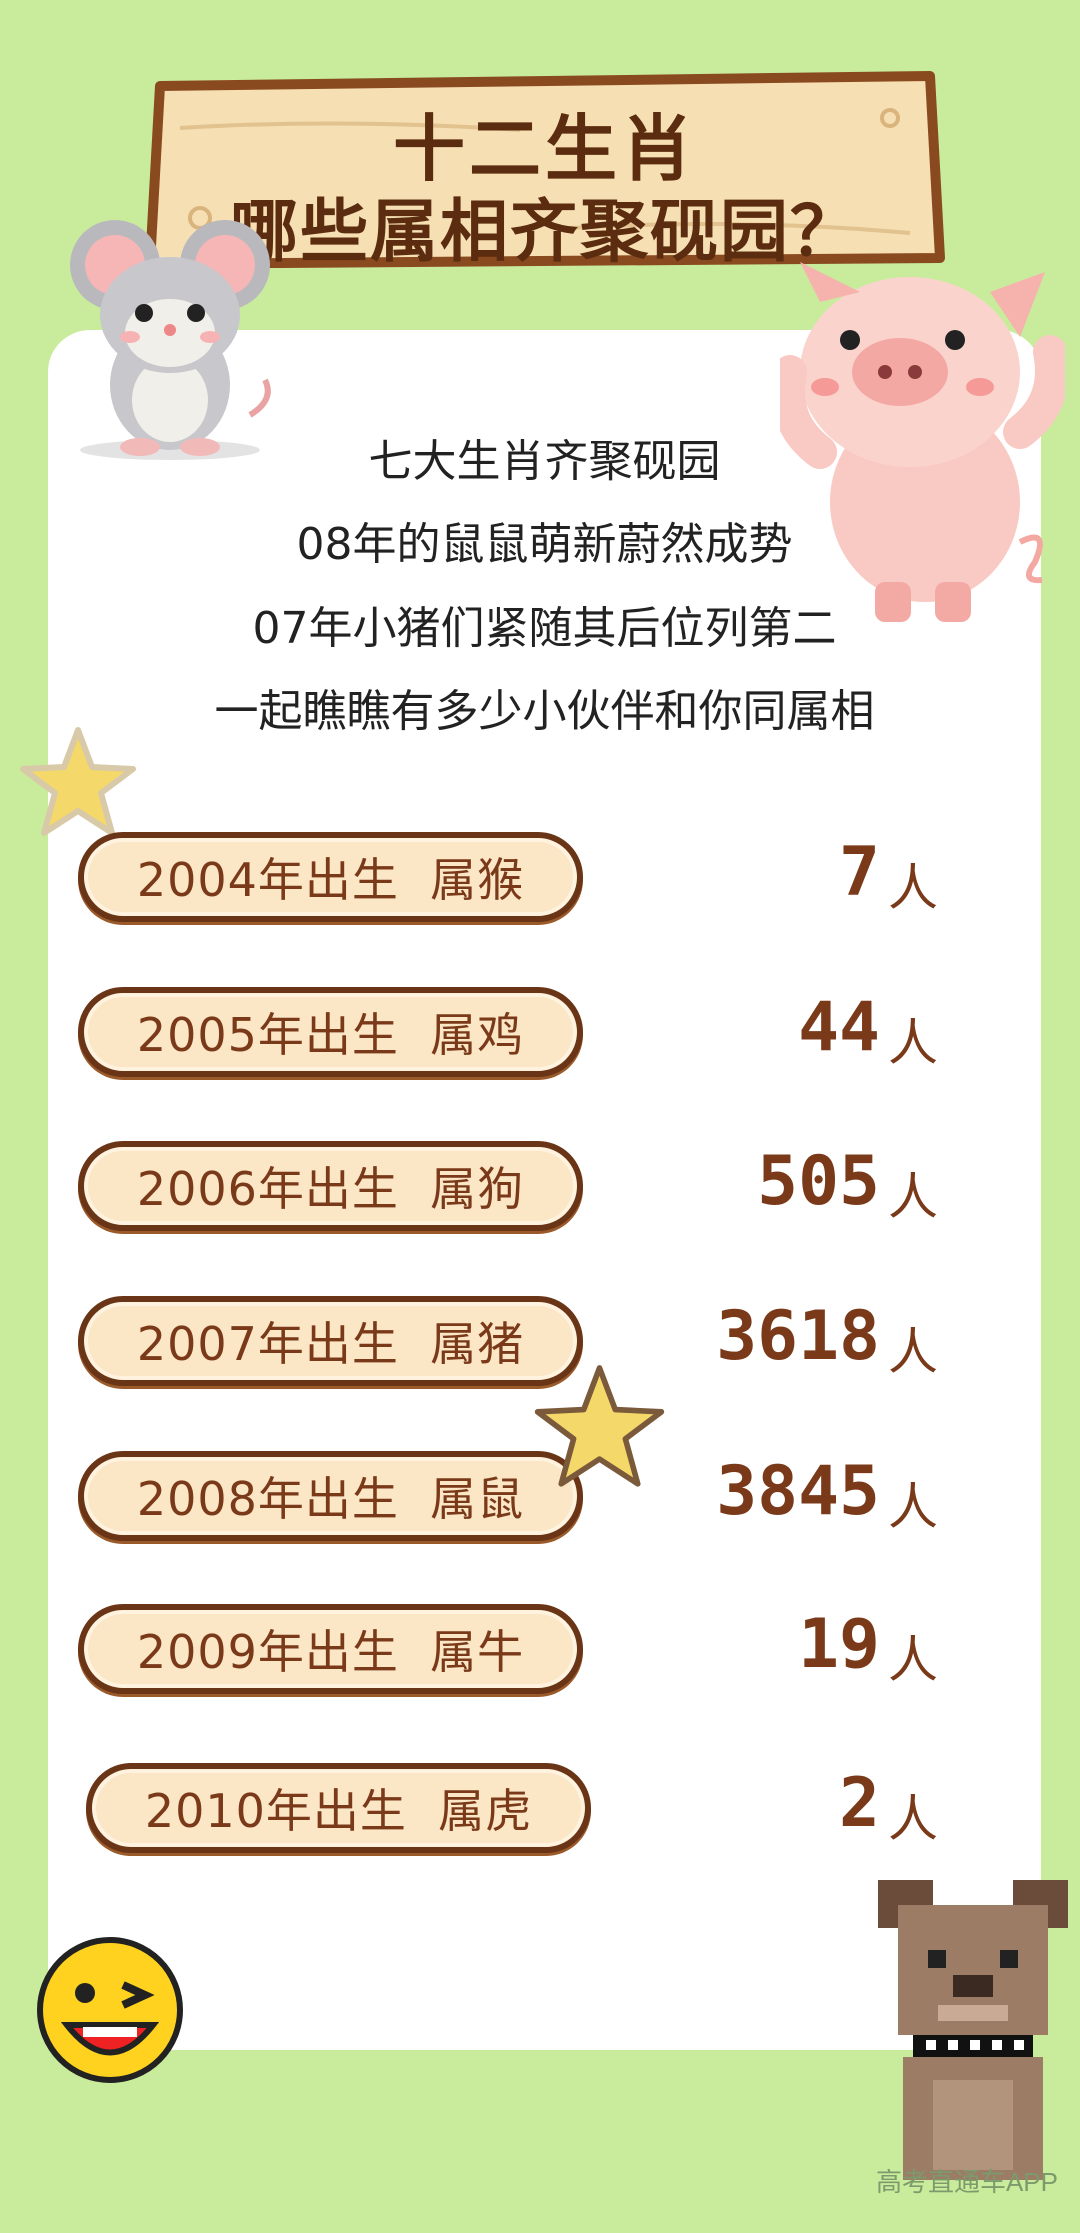 The height and width of the screenshot is (2233, 1080). Describe the element at coordinates (913, 1043) in the screenshot. I see `row-unit-2005: 人` at that location.